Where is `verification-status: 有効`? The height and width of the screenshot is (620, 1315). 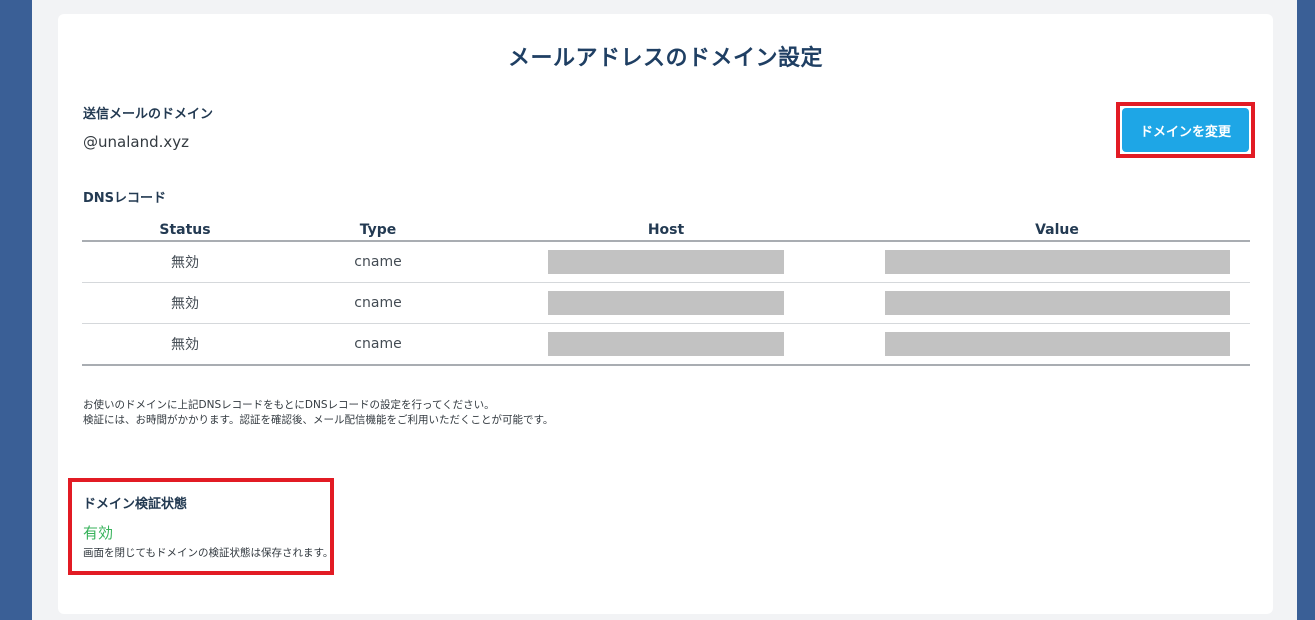 verification-status: 有効 is located at coordinates (98, 533).